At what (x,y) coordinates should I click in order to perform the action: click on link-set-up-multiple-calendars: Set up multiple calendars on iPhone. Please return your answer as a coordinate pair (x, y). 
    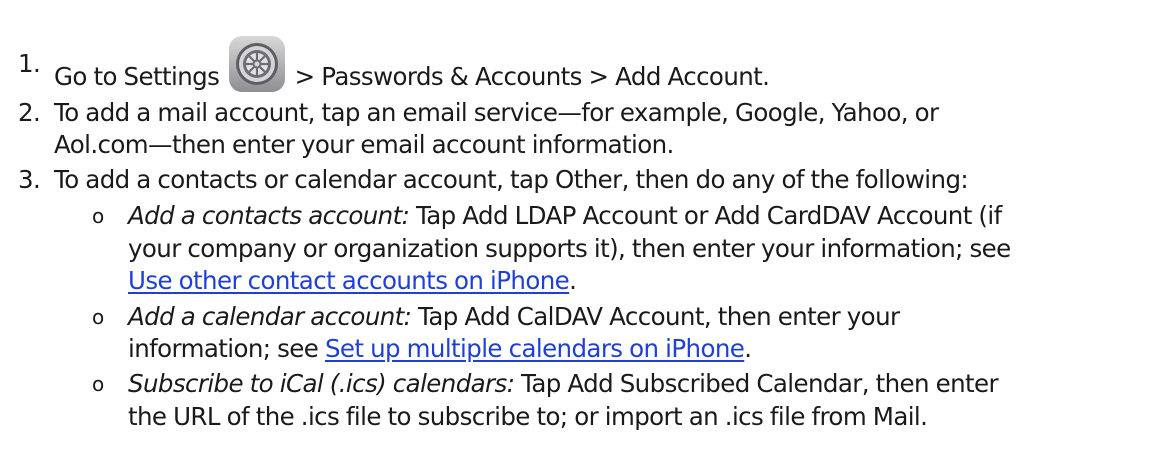
    Looking at the image, I should click on (535, 348).